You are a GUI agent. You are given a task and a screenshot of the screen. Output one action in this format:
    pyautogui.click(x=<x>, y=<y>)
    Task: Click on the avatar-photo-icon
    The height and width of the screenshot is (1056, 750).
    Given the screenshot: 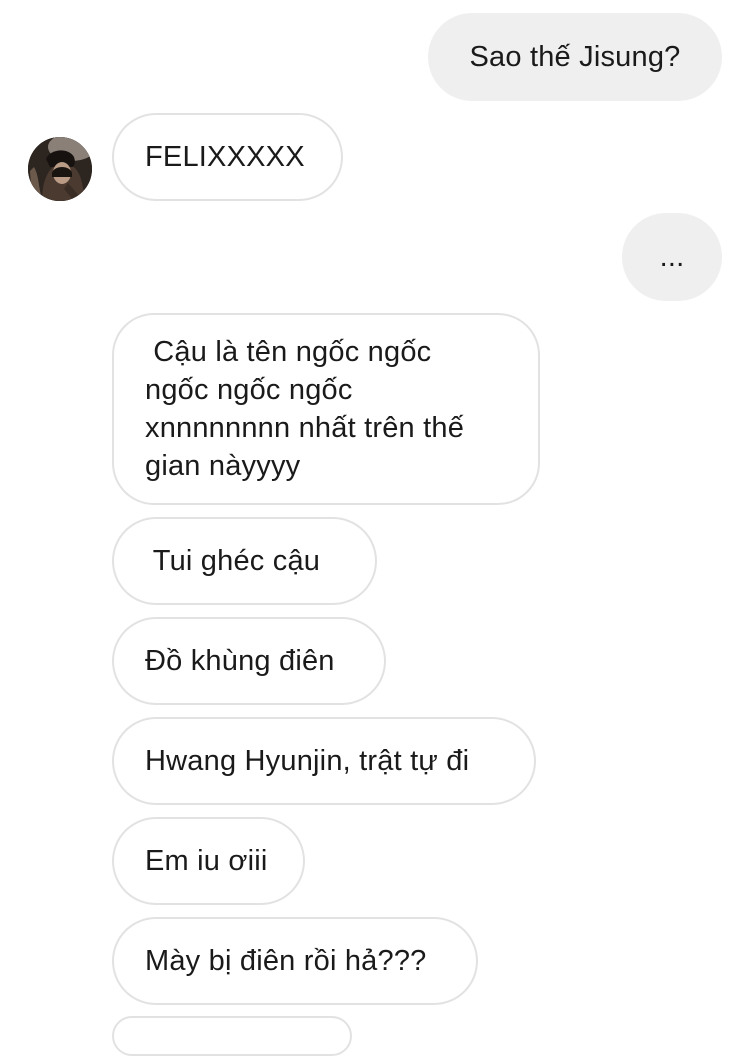 What is the action you would take?
    pyautogui.click(x=60, y=169)
    